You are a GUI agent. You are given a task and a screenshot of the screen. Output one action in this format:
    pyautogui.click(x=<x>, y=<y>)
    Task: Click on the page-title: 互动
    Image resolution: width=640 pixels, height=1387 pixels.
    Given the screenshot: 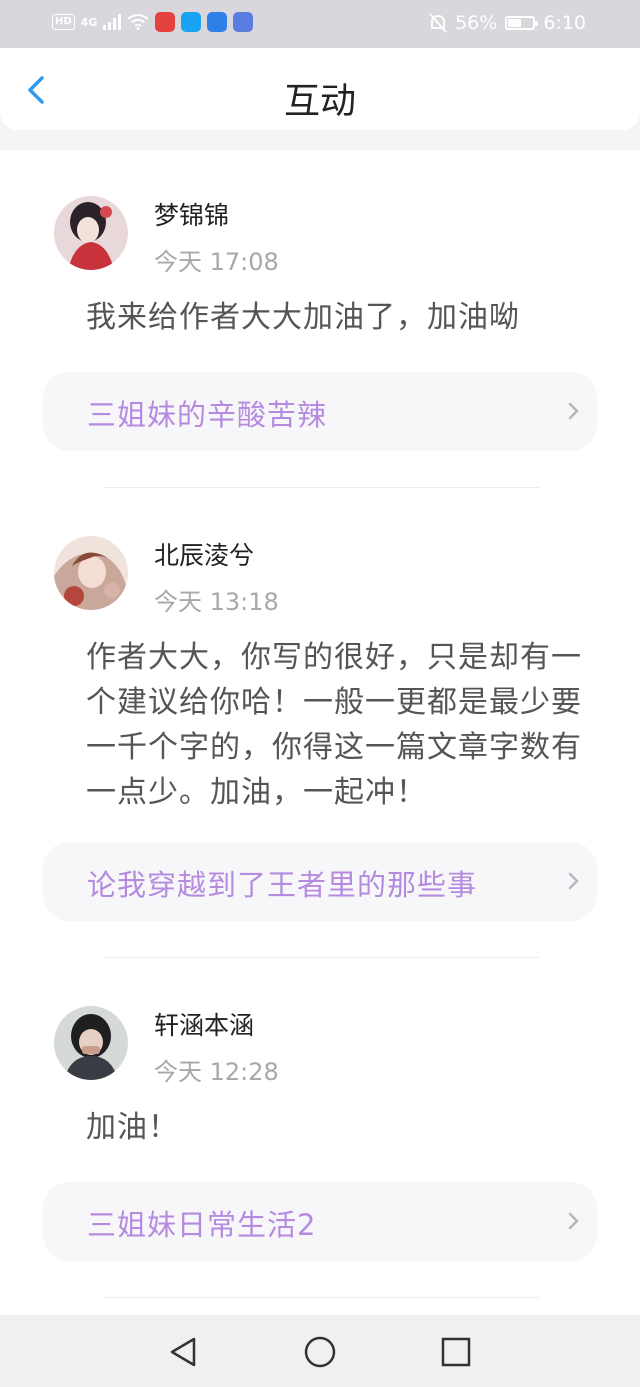 What is the action you would take?
    pyautogui.click(x=319, y=101)
    